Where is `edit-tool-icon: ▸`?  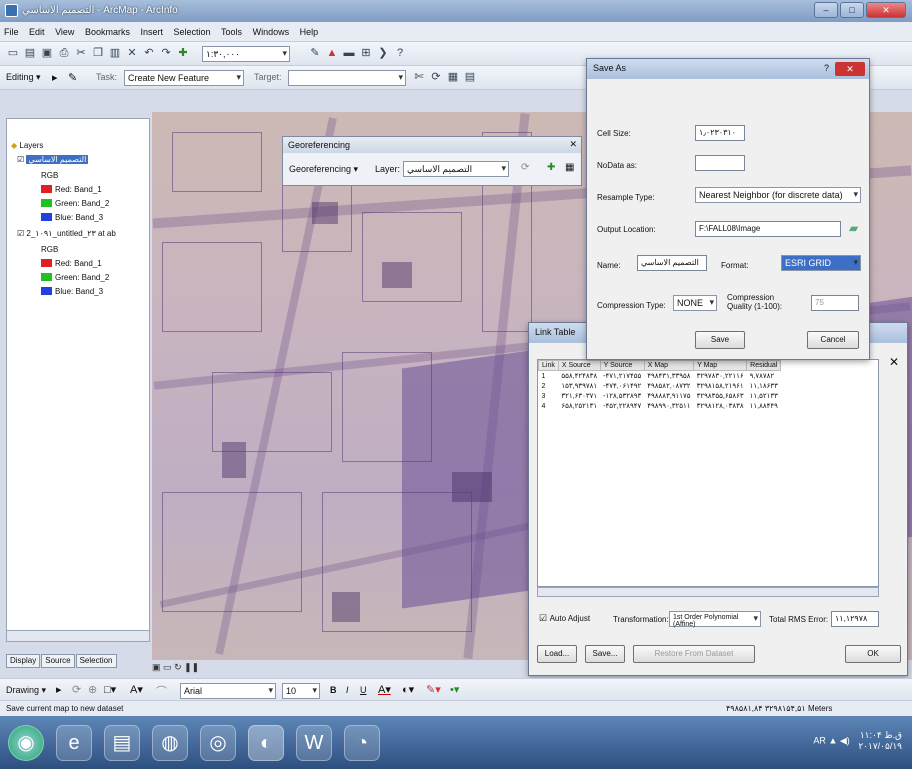
edit-tool-icon: ▸ is located at coordinates (55, 77).